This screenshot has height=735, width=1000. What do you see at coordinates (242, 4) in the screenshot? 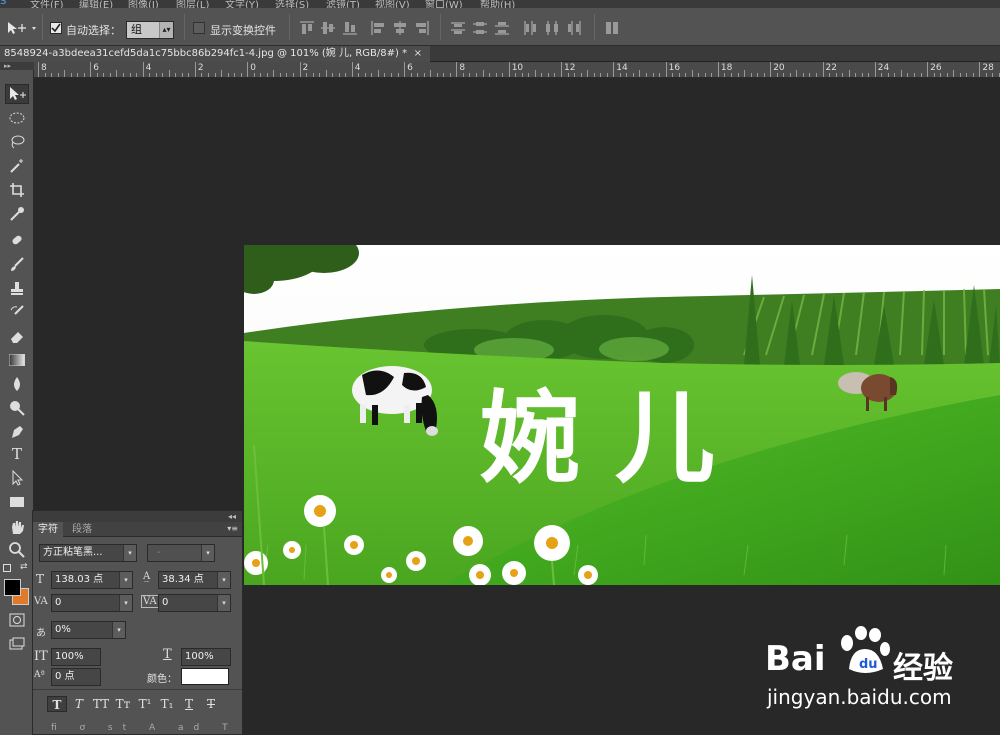
I see `menu-type: 文字(Y)` at bounding box center [242, 4].